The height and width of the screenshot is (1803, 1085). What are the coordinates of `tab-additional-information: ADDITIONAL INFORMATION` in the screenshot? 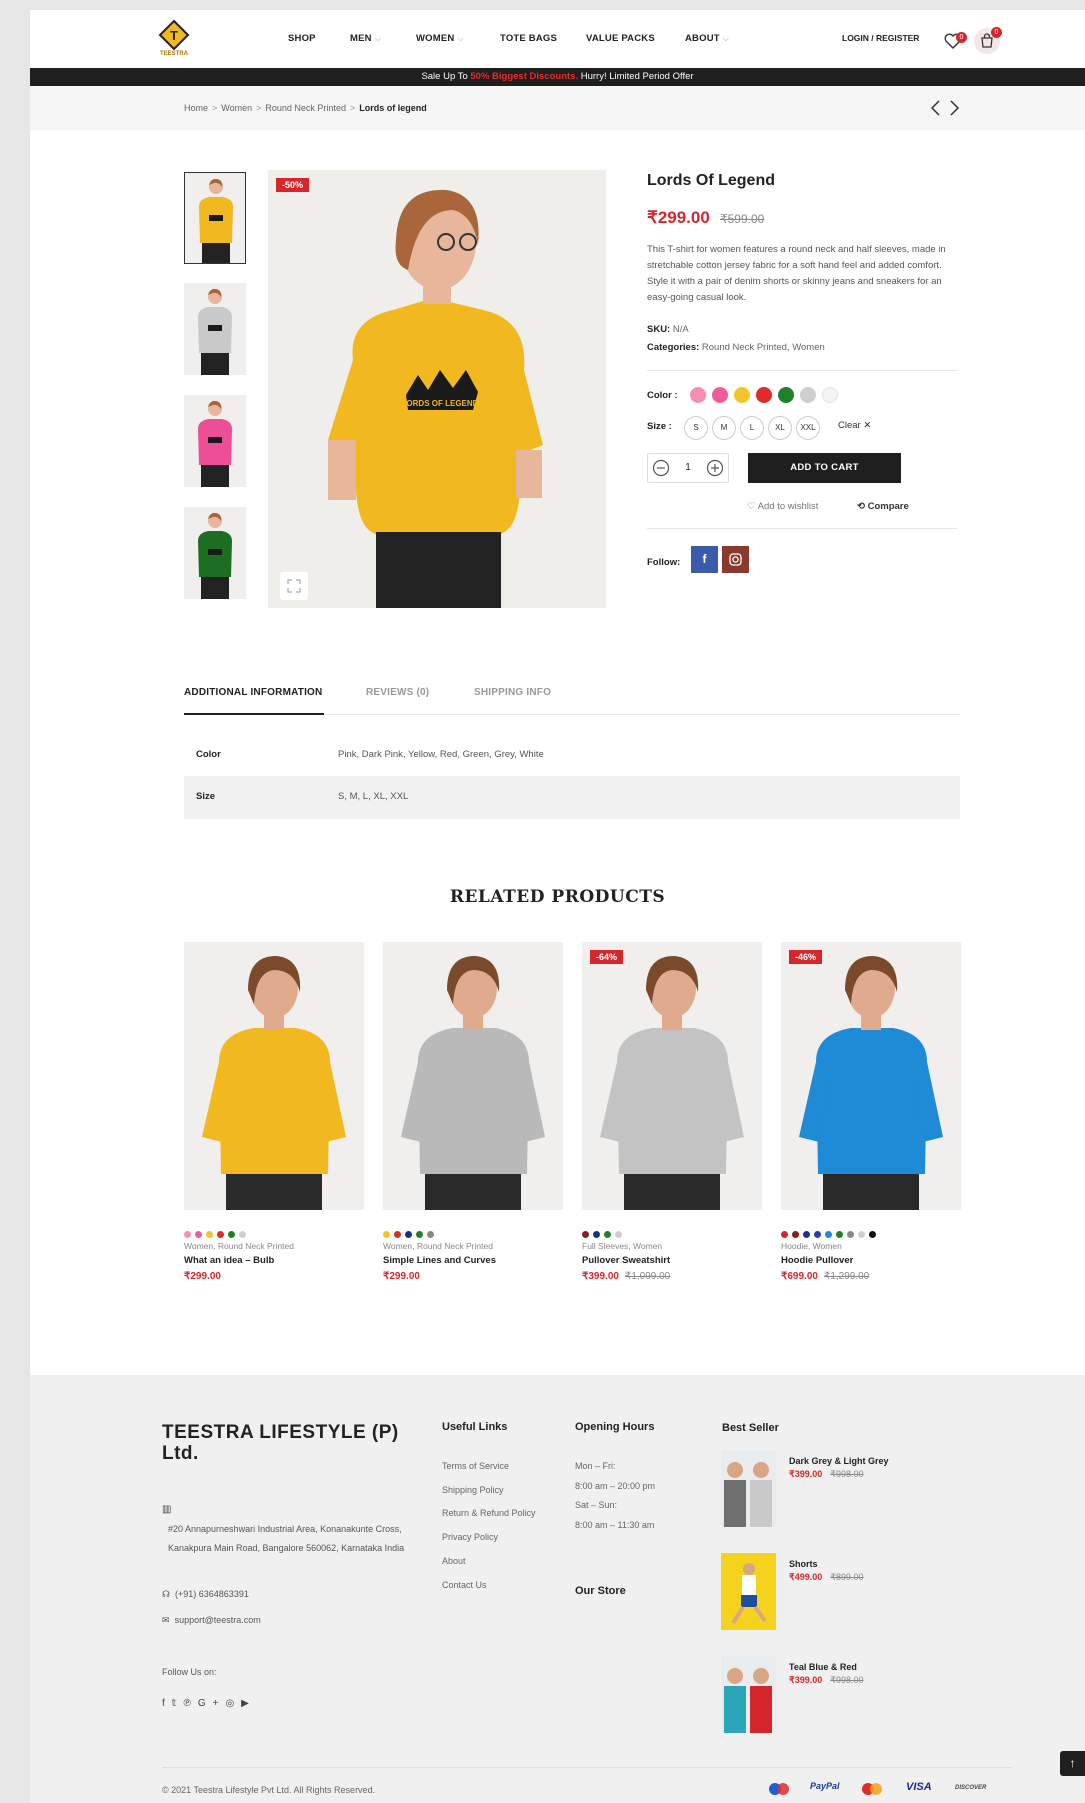 It's located at (253, 692).